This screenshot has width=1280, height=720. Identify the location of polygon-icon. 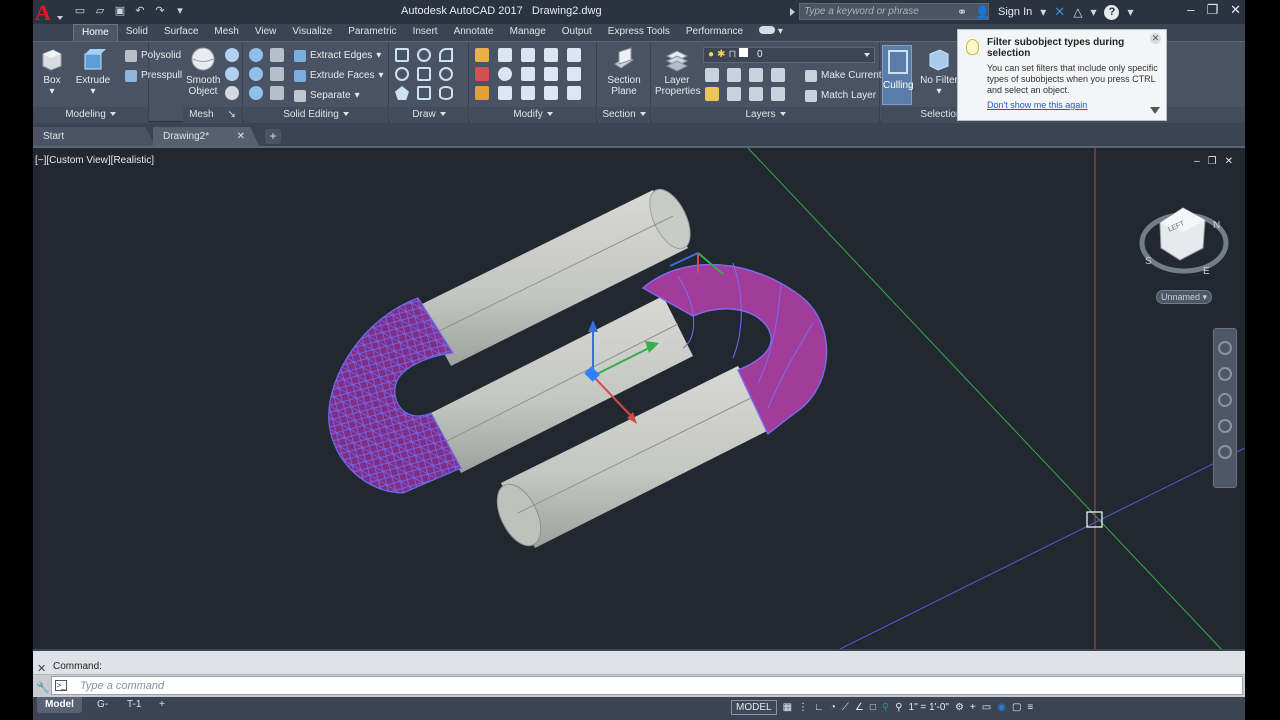
(402, 93).